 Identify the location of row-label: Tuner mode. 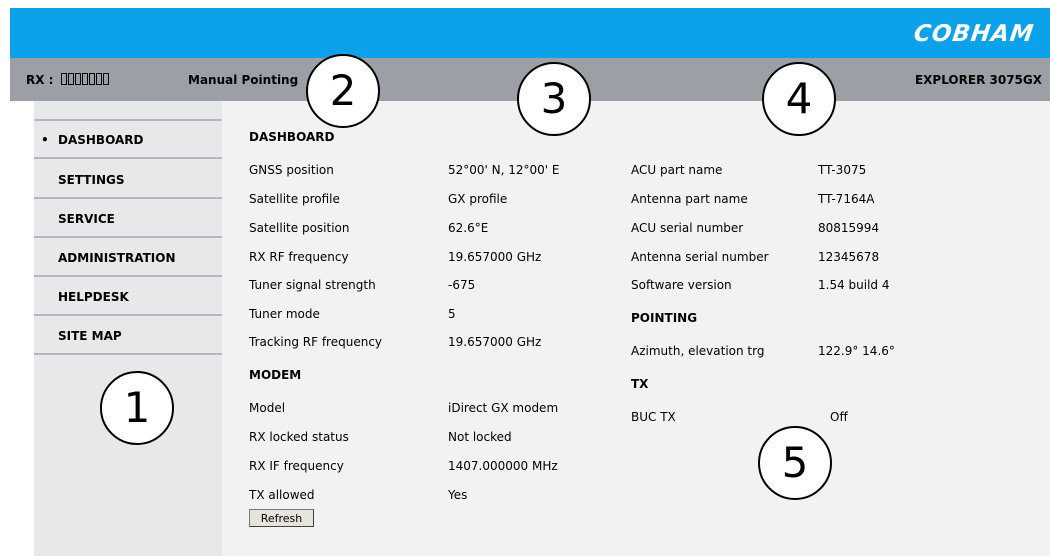
(284, 314).